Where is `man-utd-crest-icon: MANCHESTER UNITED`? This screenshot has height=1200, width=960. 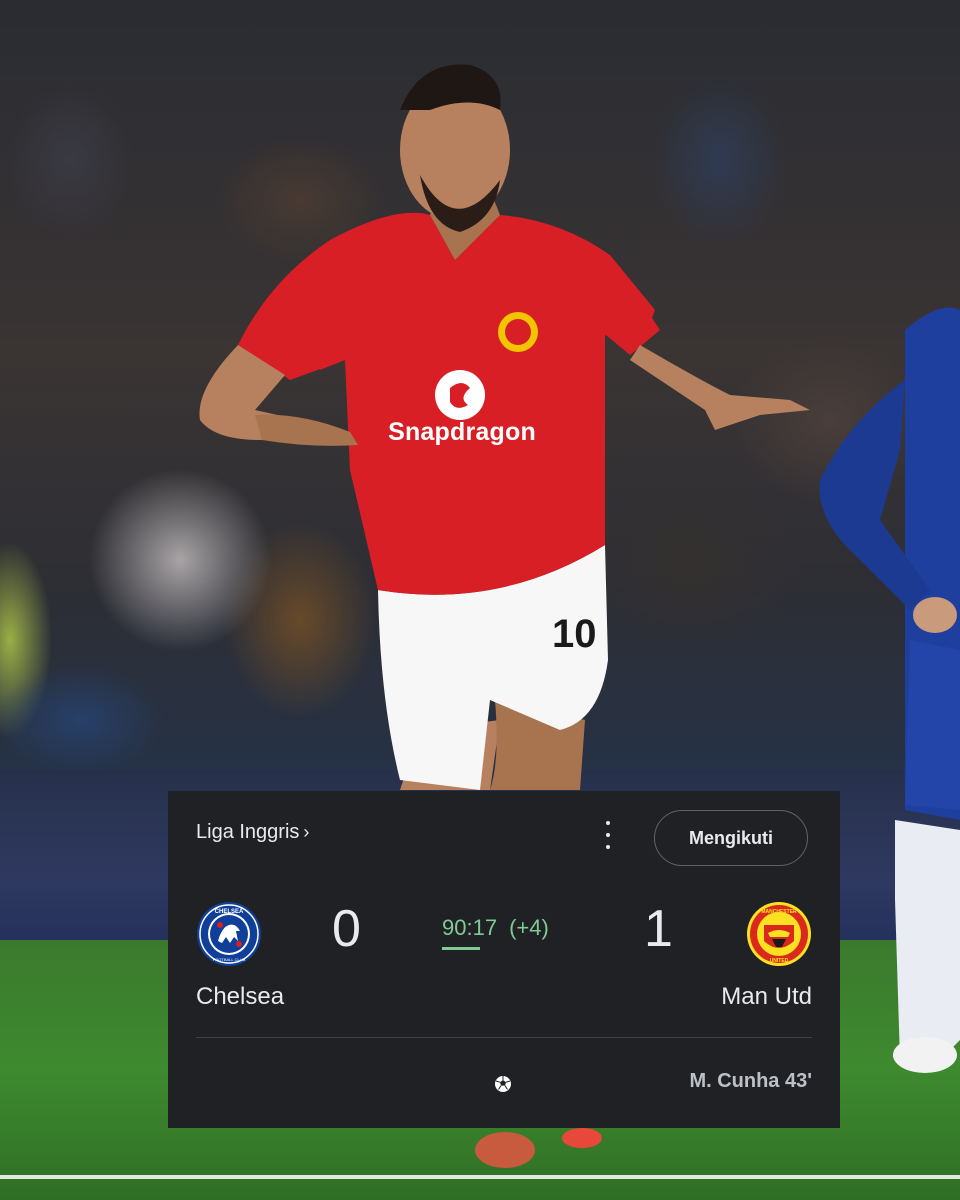
man-utd-crest-icon: MANCHESTER UNITED is located at coordinates (779, 934).